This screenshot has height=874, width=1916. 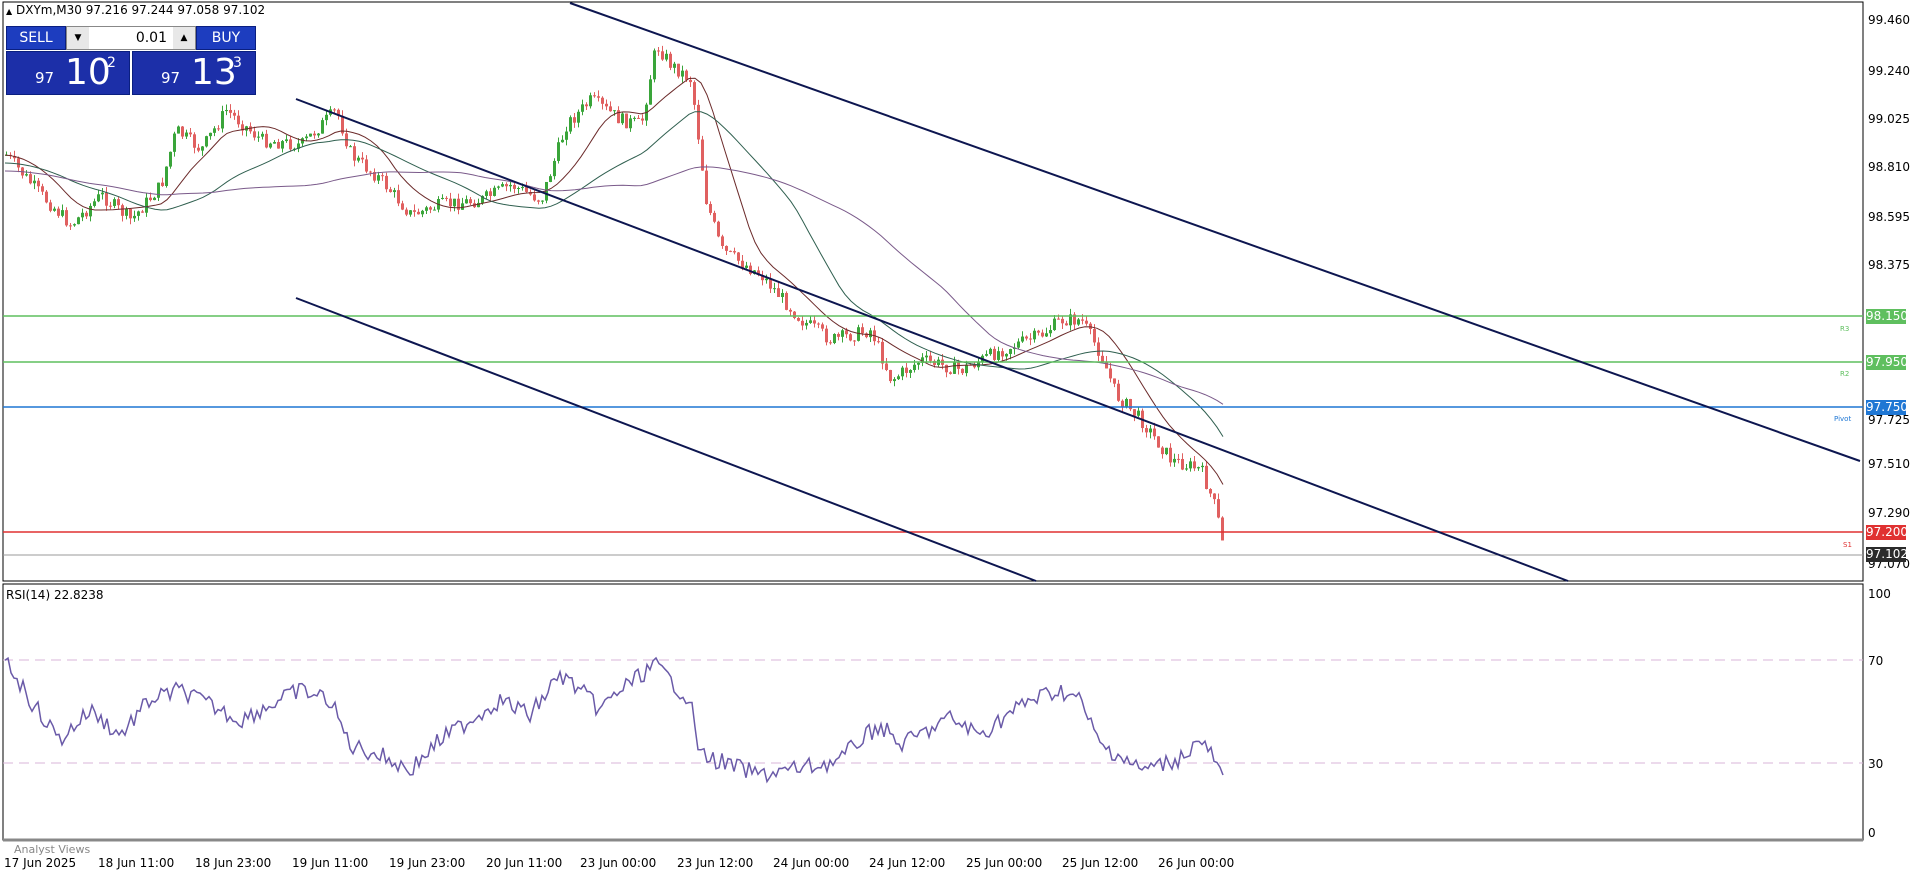 I want to click on sell-button: SELL, so click(x=36, y=38).